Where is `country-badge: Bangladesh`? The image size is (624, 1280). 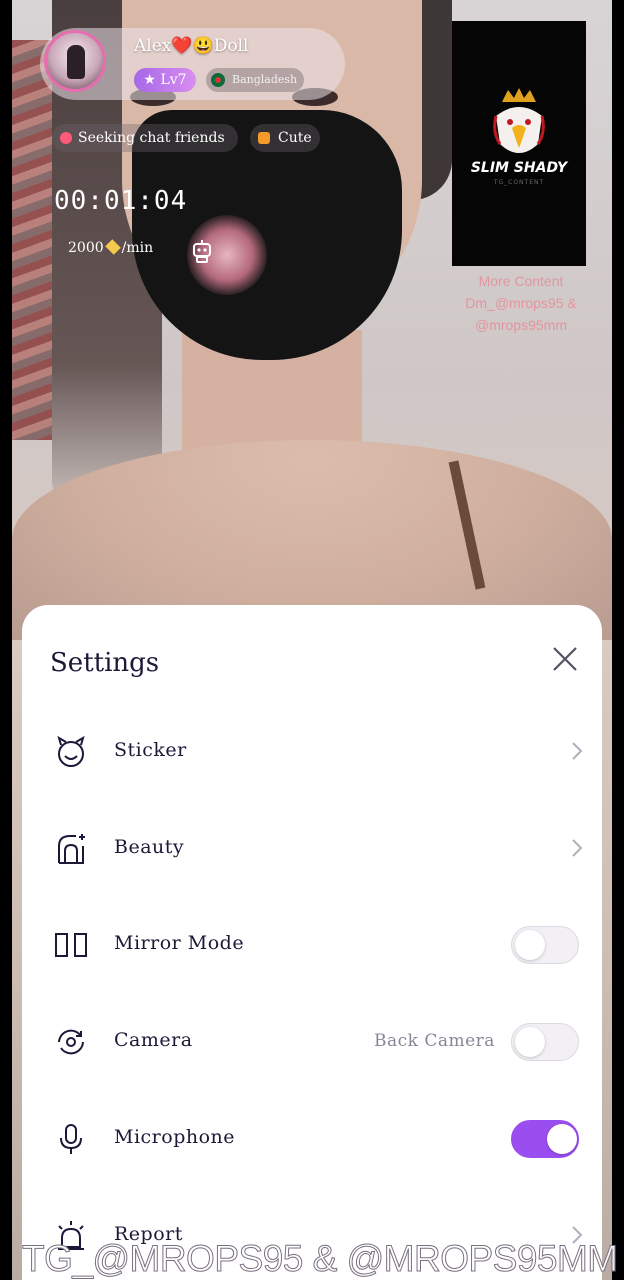
country-badge: Bangladesh is located at coordinates (255, 80).